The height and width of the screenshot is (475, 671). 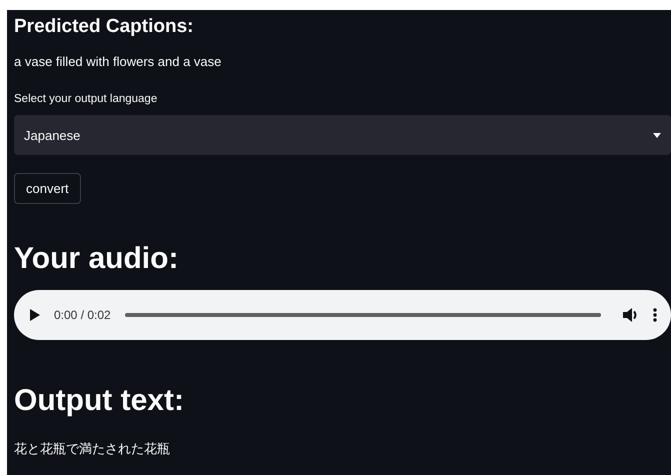 I want to click on caption-text: a vase filled with flowers and a vase, so click(x=118, y=61).